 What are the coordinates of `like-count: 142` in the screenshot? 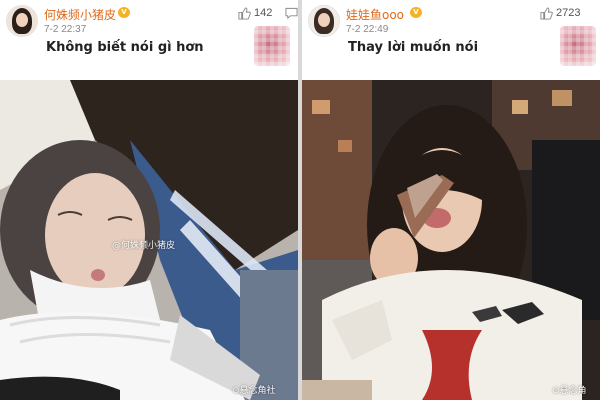 It's located at (263, 13).